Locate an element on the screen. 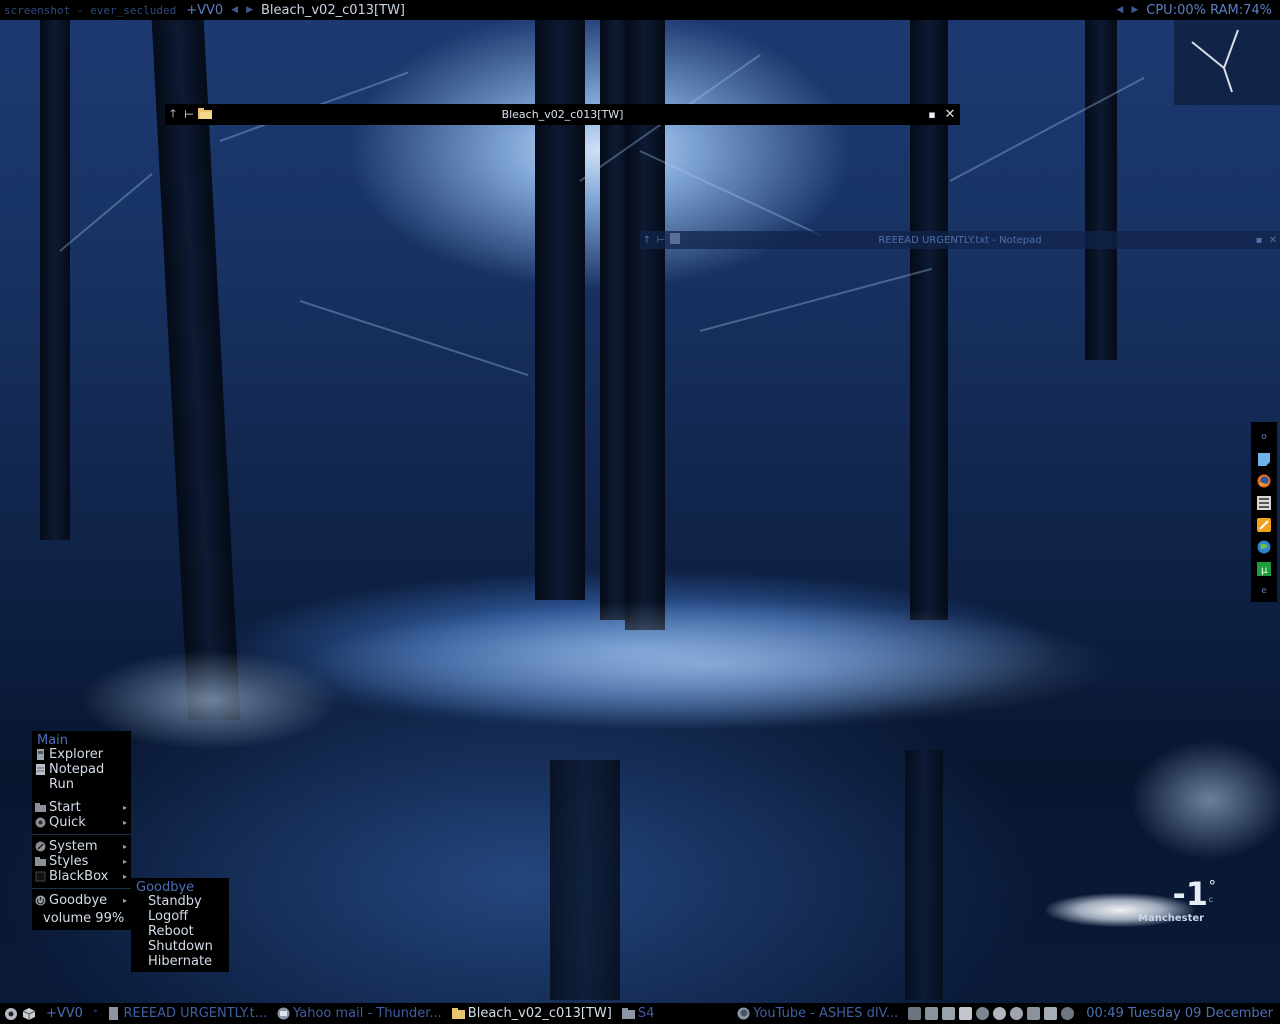 This screenshot has width=1280, height=1024. blackbox-icon is located at coordinates (40, 876).